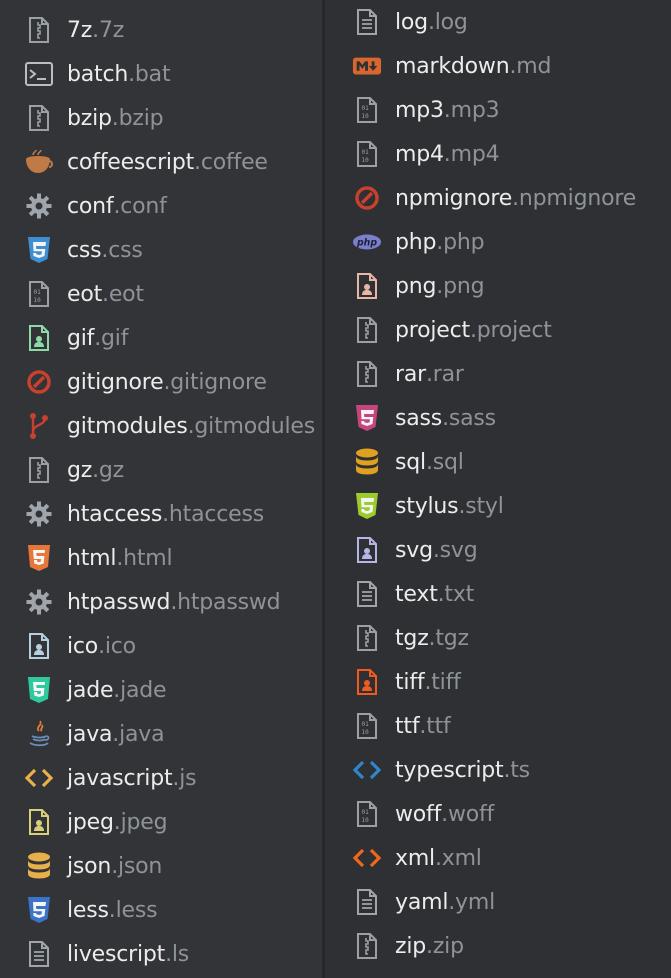 This screenshot has height=978, width=671. I want to click on file-type-item-npmignore: npmignore .npmignore, so click(335, 198).